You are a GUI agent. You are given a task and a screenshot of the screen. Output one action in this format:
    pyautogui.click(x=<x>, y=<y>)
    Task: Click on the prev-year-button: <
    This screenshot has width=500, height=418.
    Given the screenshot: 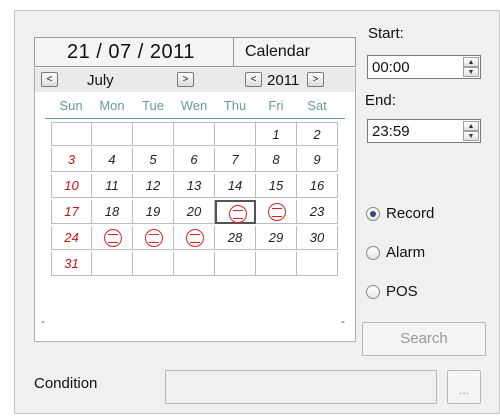 What is the action you would take?
    pyautogui.click(x=253, y=79)
    